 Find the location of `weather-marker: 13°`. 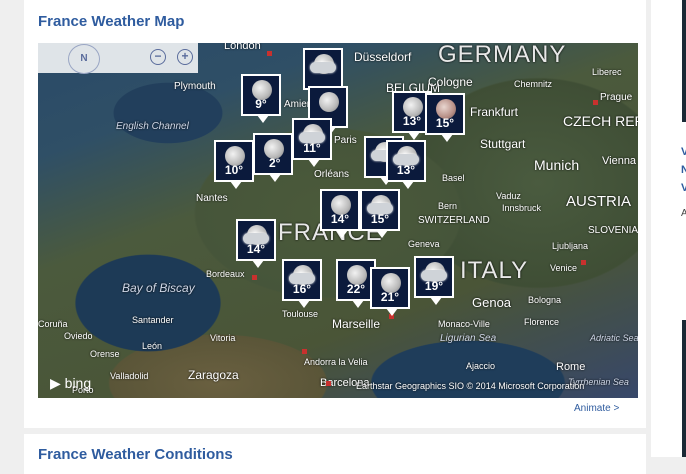

weather-marker: 13° is located at coordinates (406, 164).